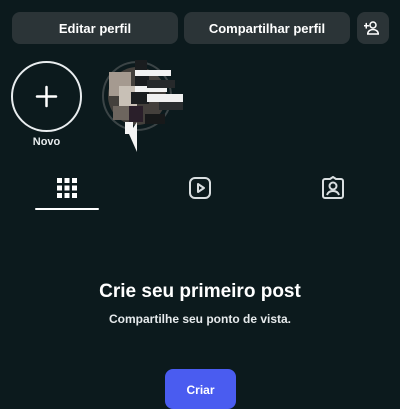  I want to click on add-user-button, so click(373, 28).